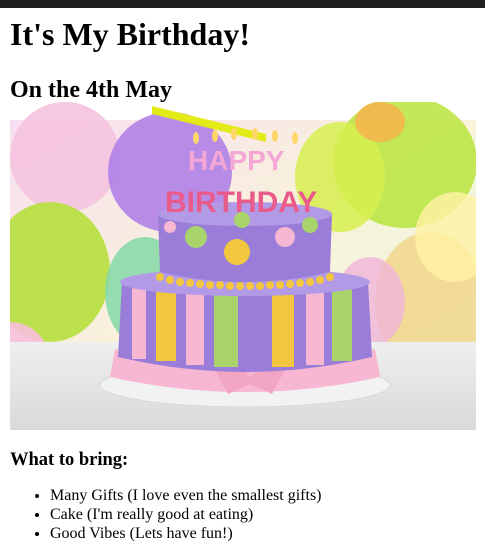 Image resolution: width=485 pixels, height=543 pixels. I want to click on page-title: It's My Birthday!, so click(130, 34).